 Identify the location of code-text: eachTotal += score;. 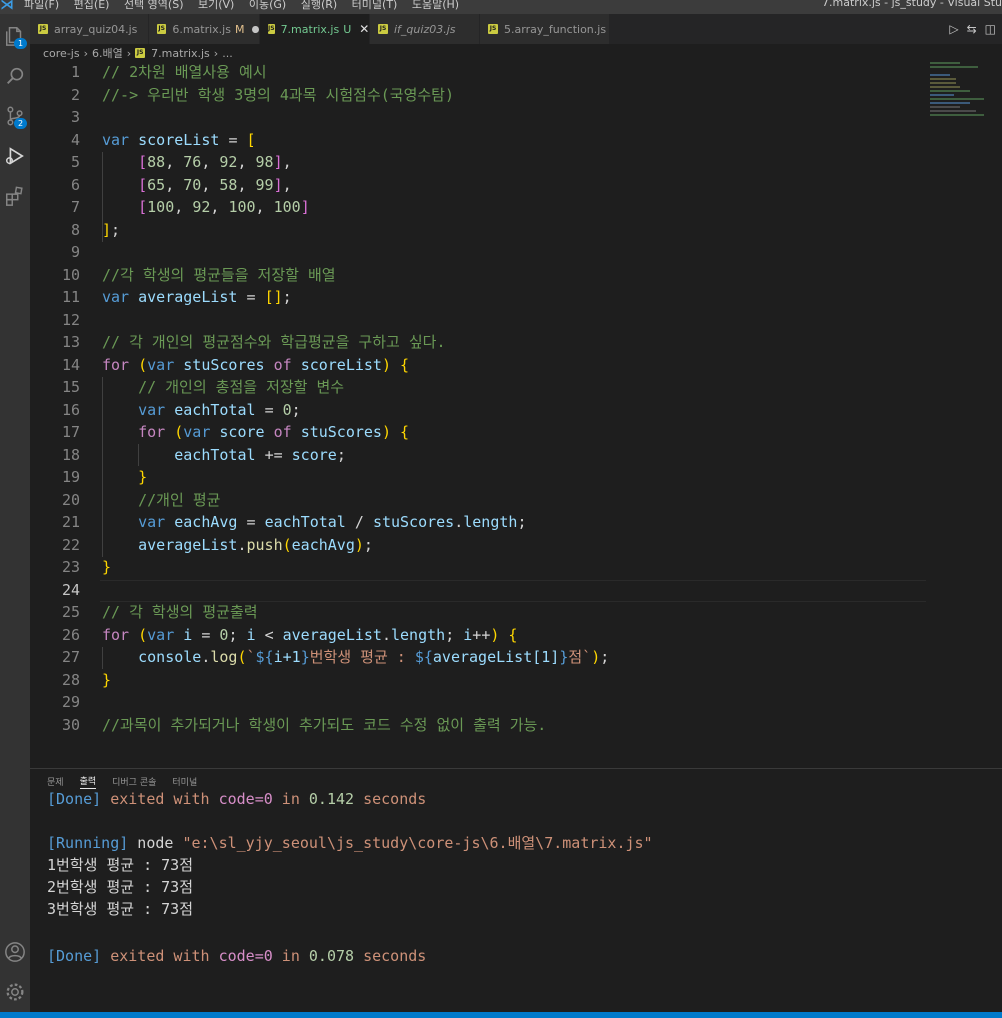
(260, 454).